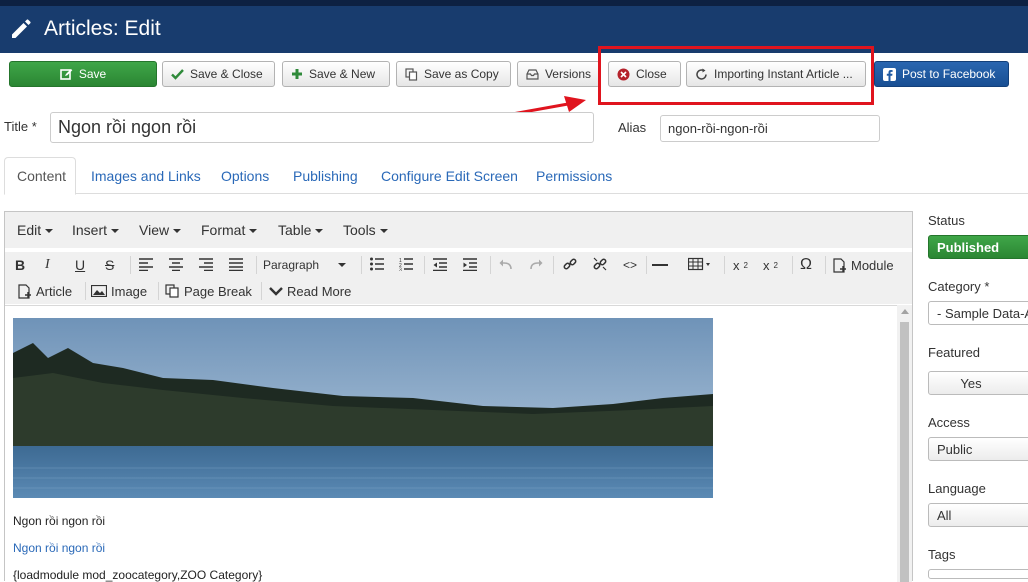 This screenshot has height=582, width=1028. I want to click on versions-label: Versions, so click(567, 74).